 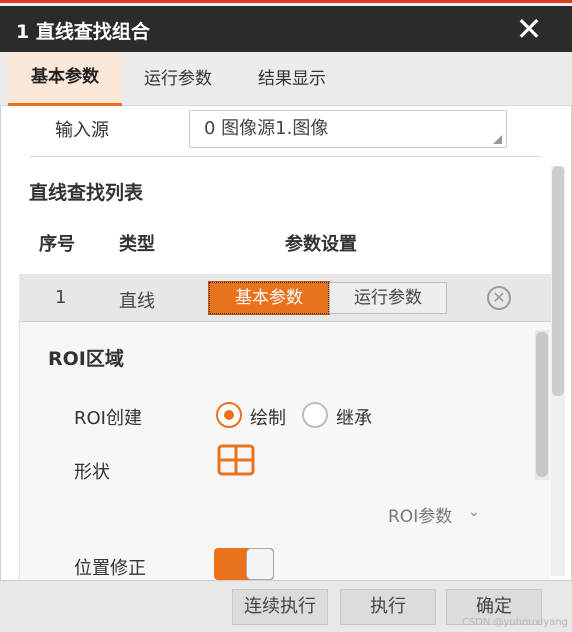 I want to click on tab-bar: 基本参数 运行参数 结果显示, so click(x=286, y=79).